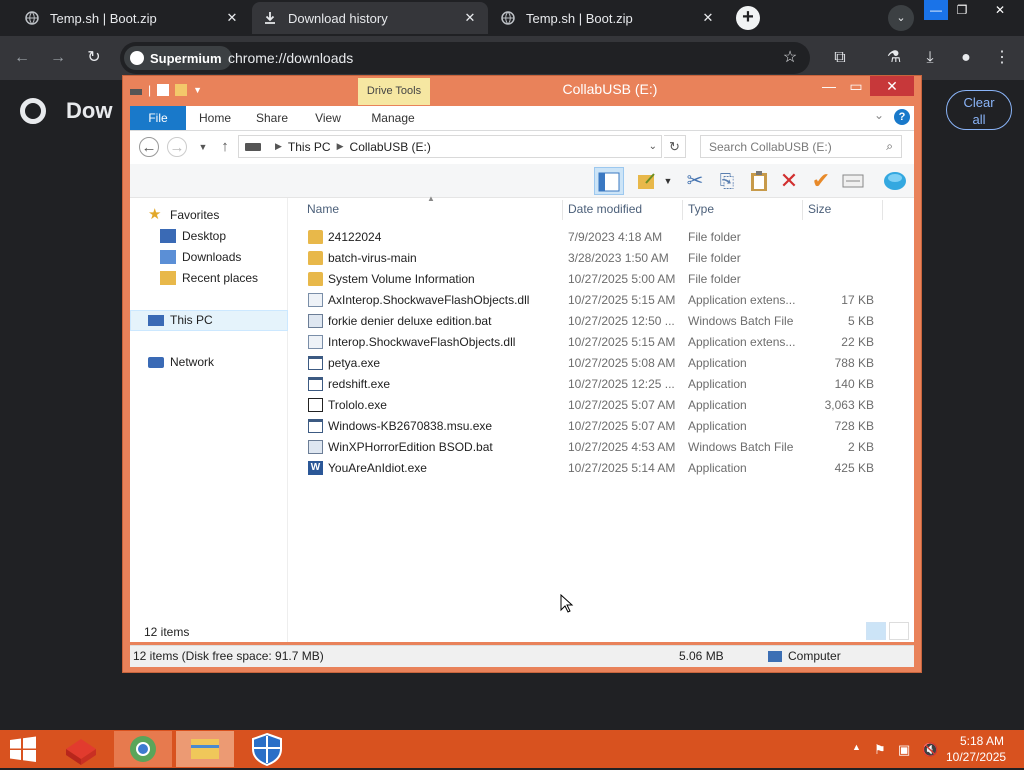 The image size is (1024, 770). I want to click on taskbar-app-file-explorer-icon, so click(205, 749).